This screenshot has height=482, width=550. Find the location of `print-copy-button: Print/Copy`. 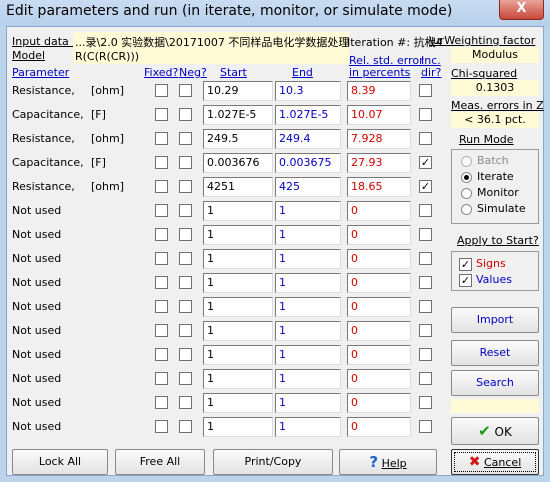

print-copy-button: Print/Copy is located at coordinates (273, 462).